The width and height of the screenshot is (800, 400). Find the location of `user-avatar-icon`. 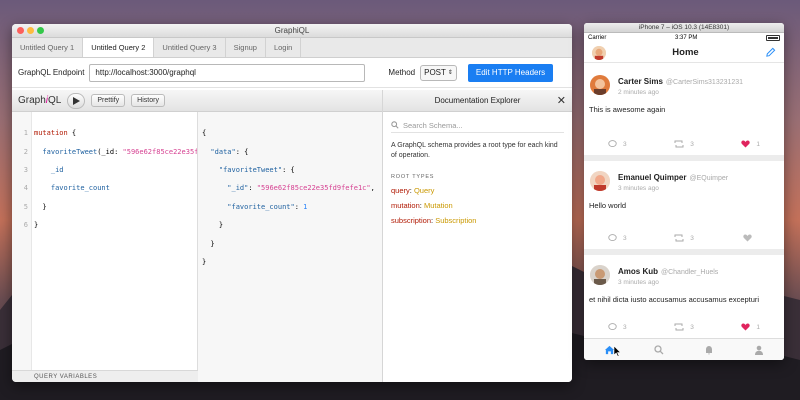

user-avatar-icon is located at coordinates (599, 52).